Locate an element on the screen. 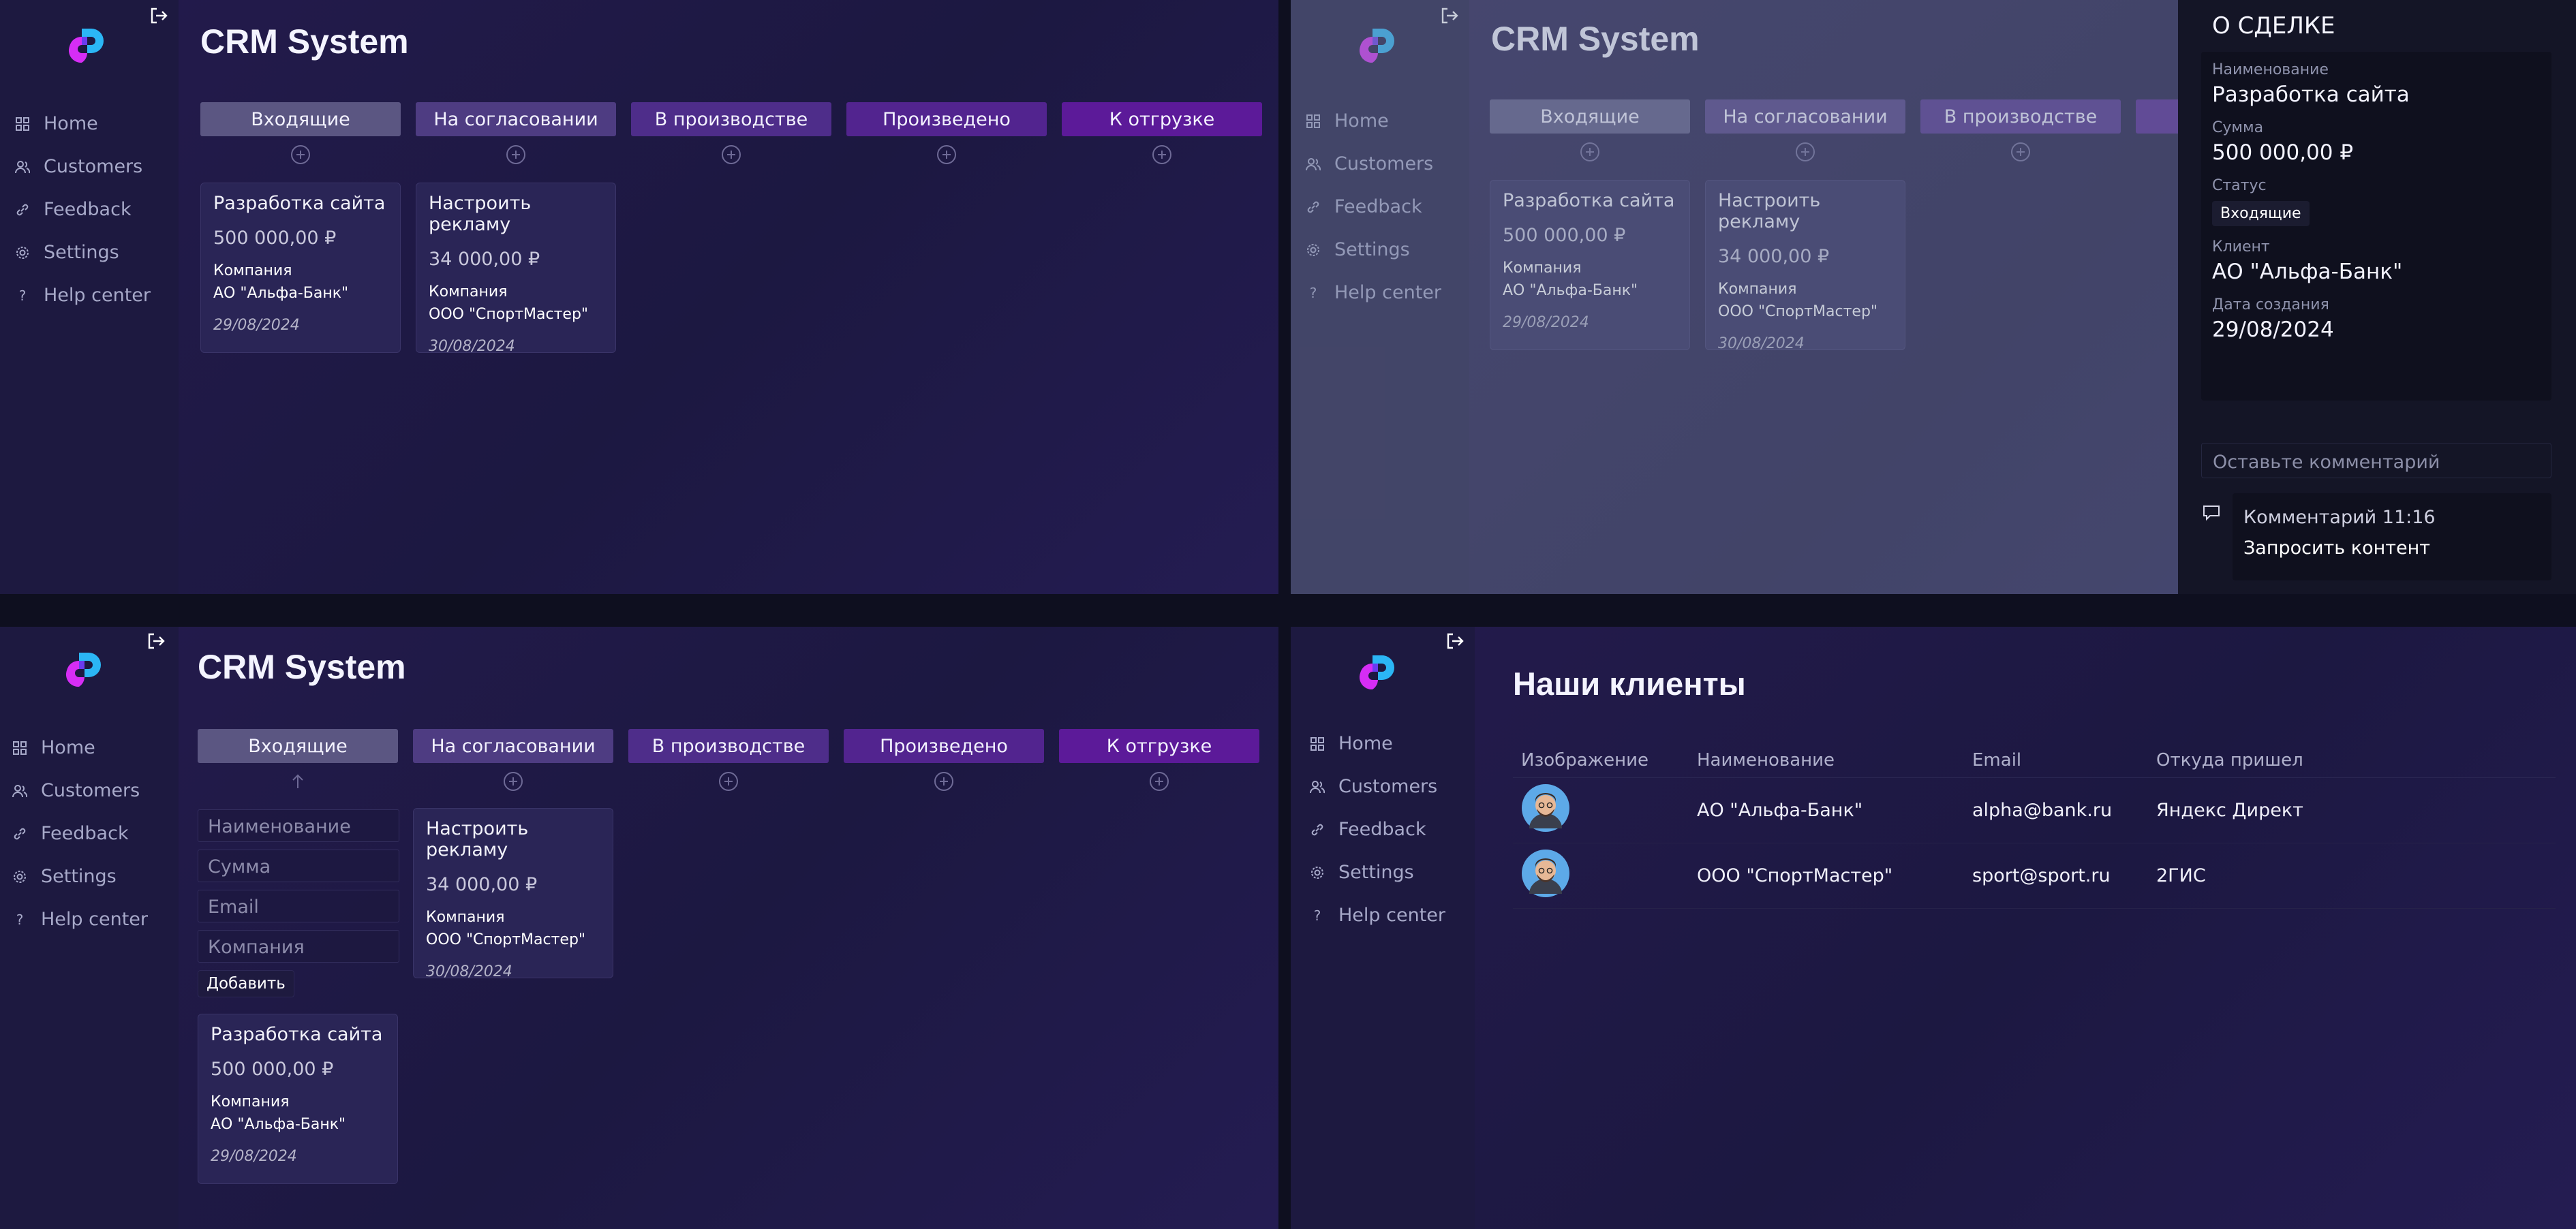 Image resolution: width=2576 pixels, height=1229 pixels. gear-icon is located at coordinates (22, 252).